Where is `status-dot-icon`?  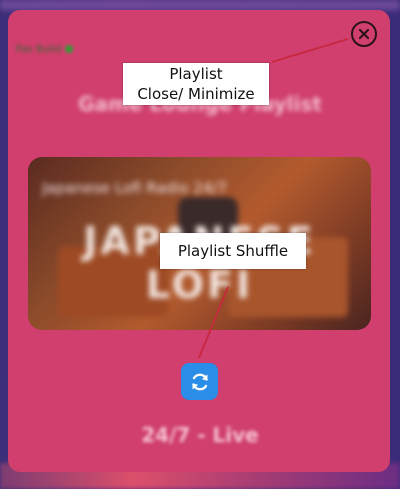
status-dot-icon is located at coordinates (69, 49).